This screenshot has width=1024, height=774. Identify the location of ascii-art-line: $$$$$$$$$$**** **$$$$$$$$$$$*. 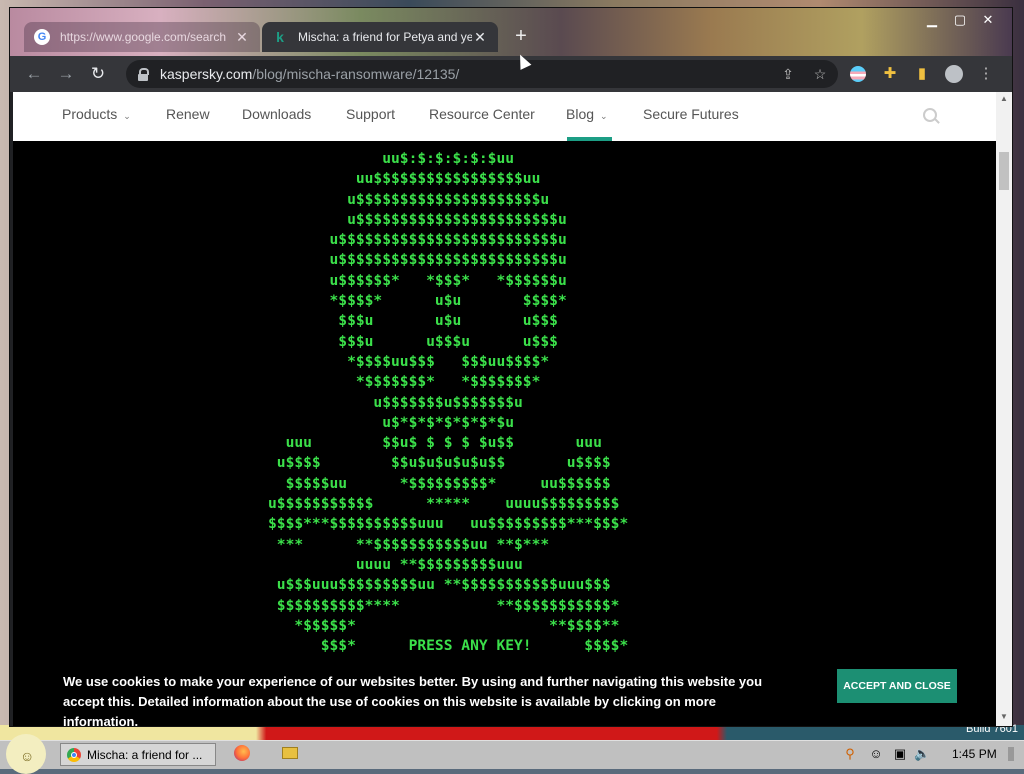
(444, 605).